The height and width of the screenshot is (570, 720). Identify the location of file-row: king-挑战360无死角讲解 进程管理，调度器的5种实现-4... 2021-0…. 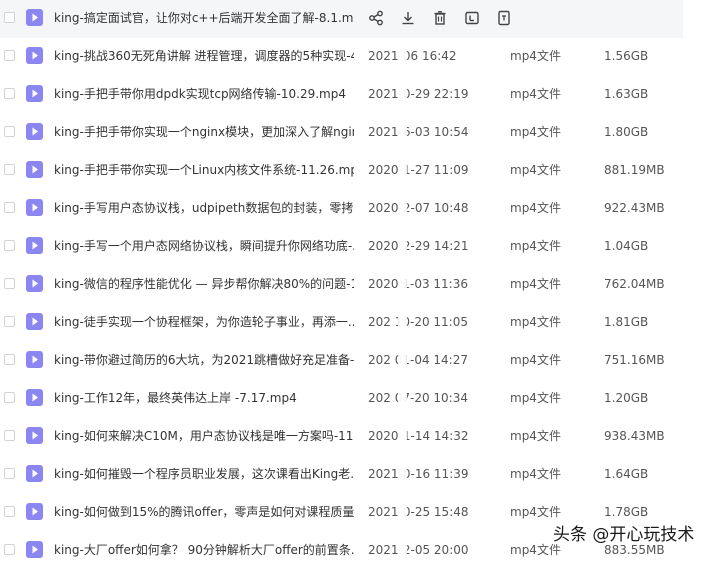
(360, 57).